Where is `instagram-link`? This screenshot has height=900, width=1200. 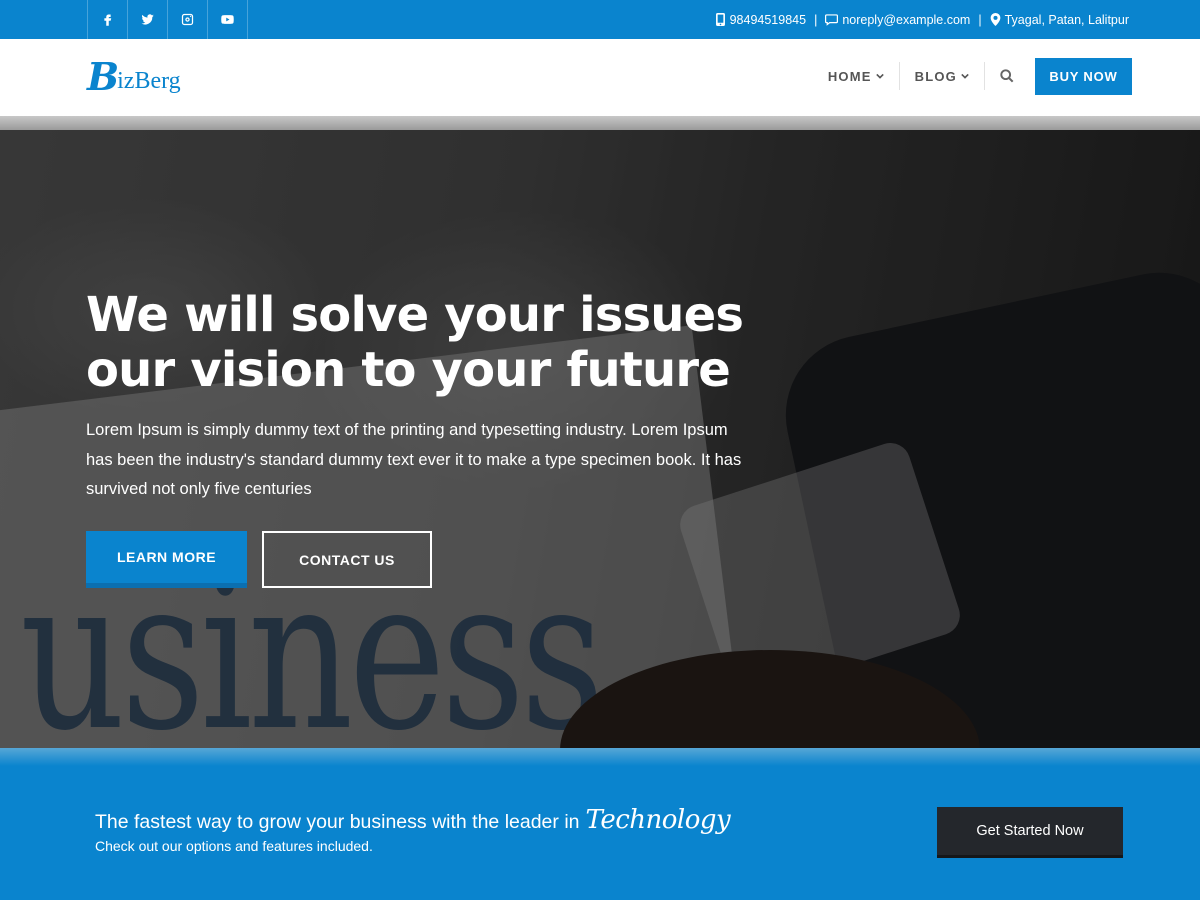 instagram-link is located at coordinates (188, 19).